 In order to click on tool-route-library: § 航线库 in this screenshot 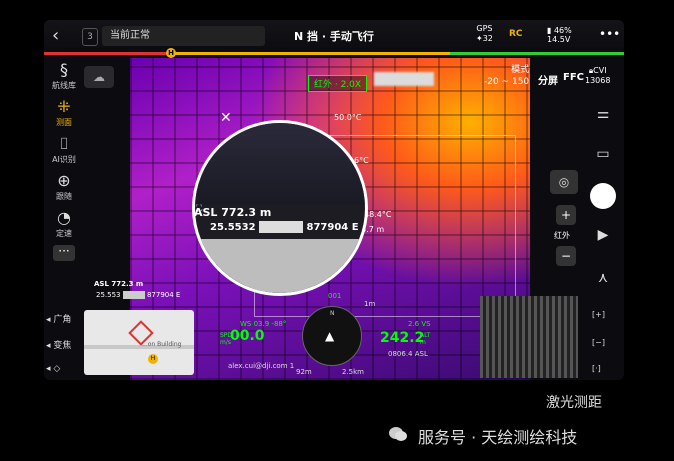, I will do `click(64, 75)`.